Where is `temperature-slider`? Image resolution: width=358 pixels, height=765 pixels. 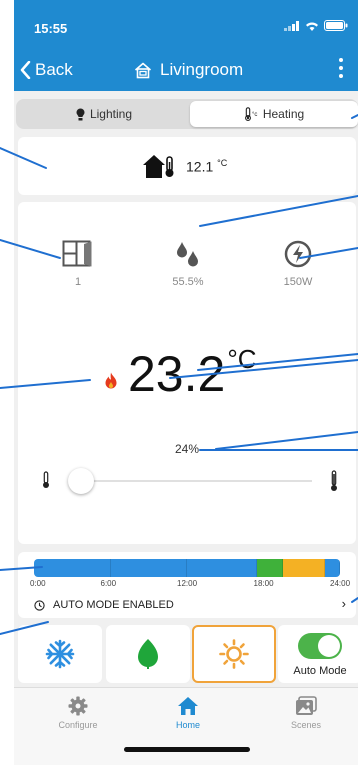 temperature-slider is located at coordinates (190, 481).